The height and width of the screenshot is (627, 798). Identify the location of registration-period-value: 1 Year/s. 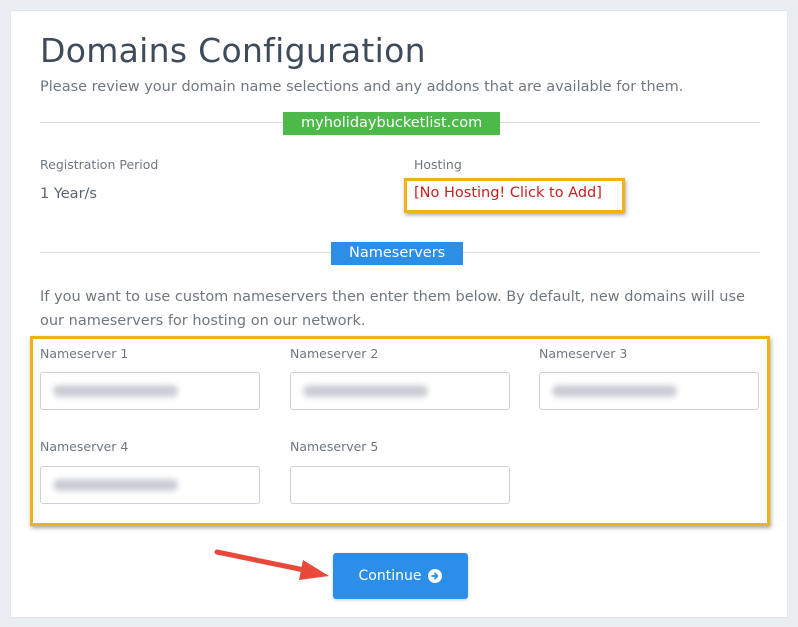
(68, 194).